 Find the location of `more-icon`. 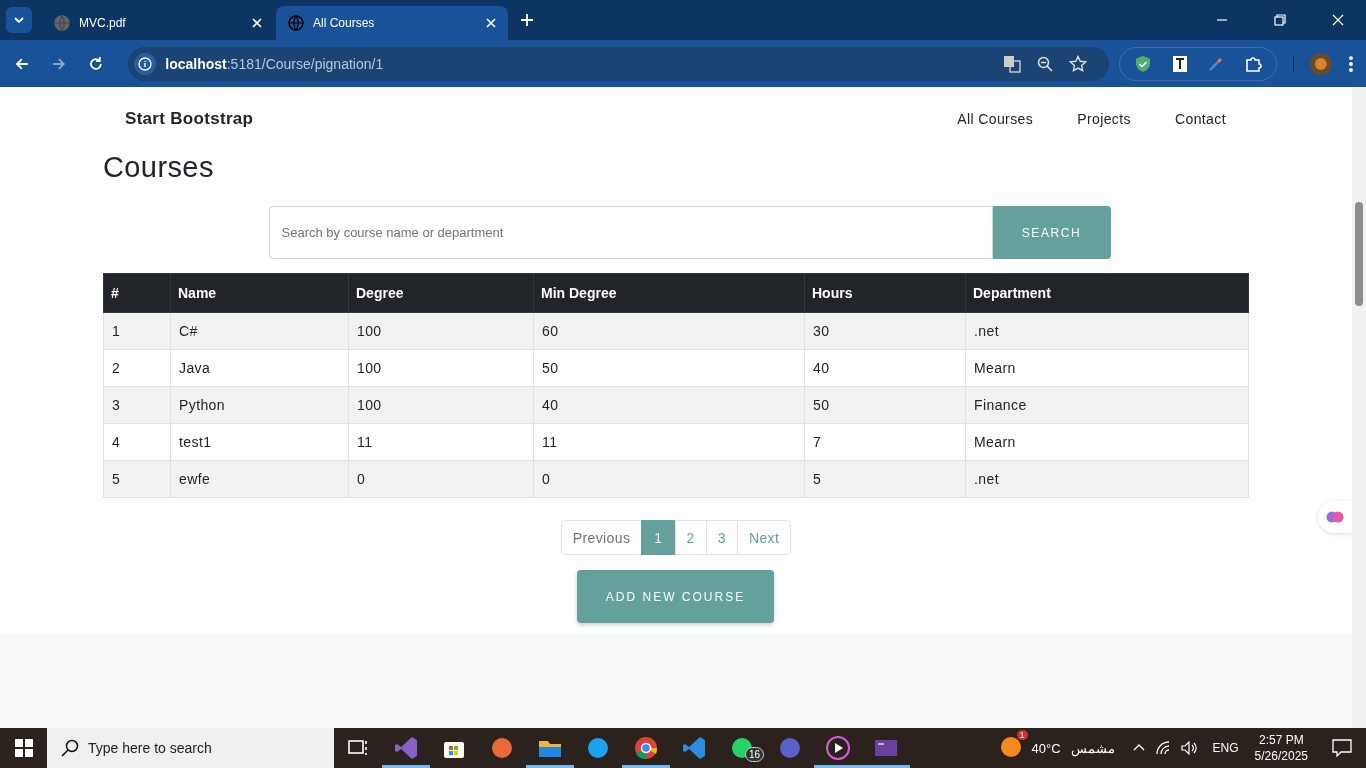

more-icon is located at coordinates (1351, 63).